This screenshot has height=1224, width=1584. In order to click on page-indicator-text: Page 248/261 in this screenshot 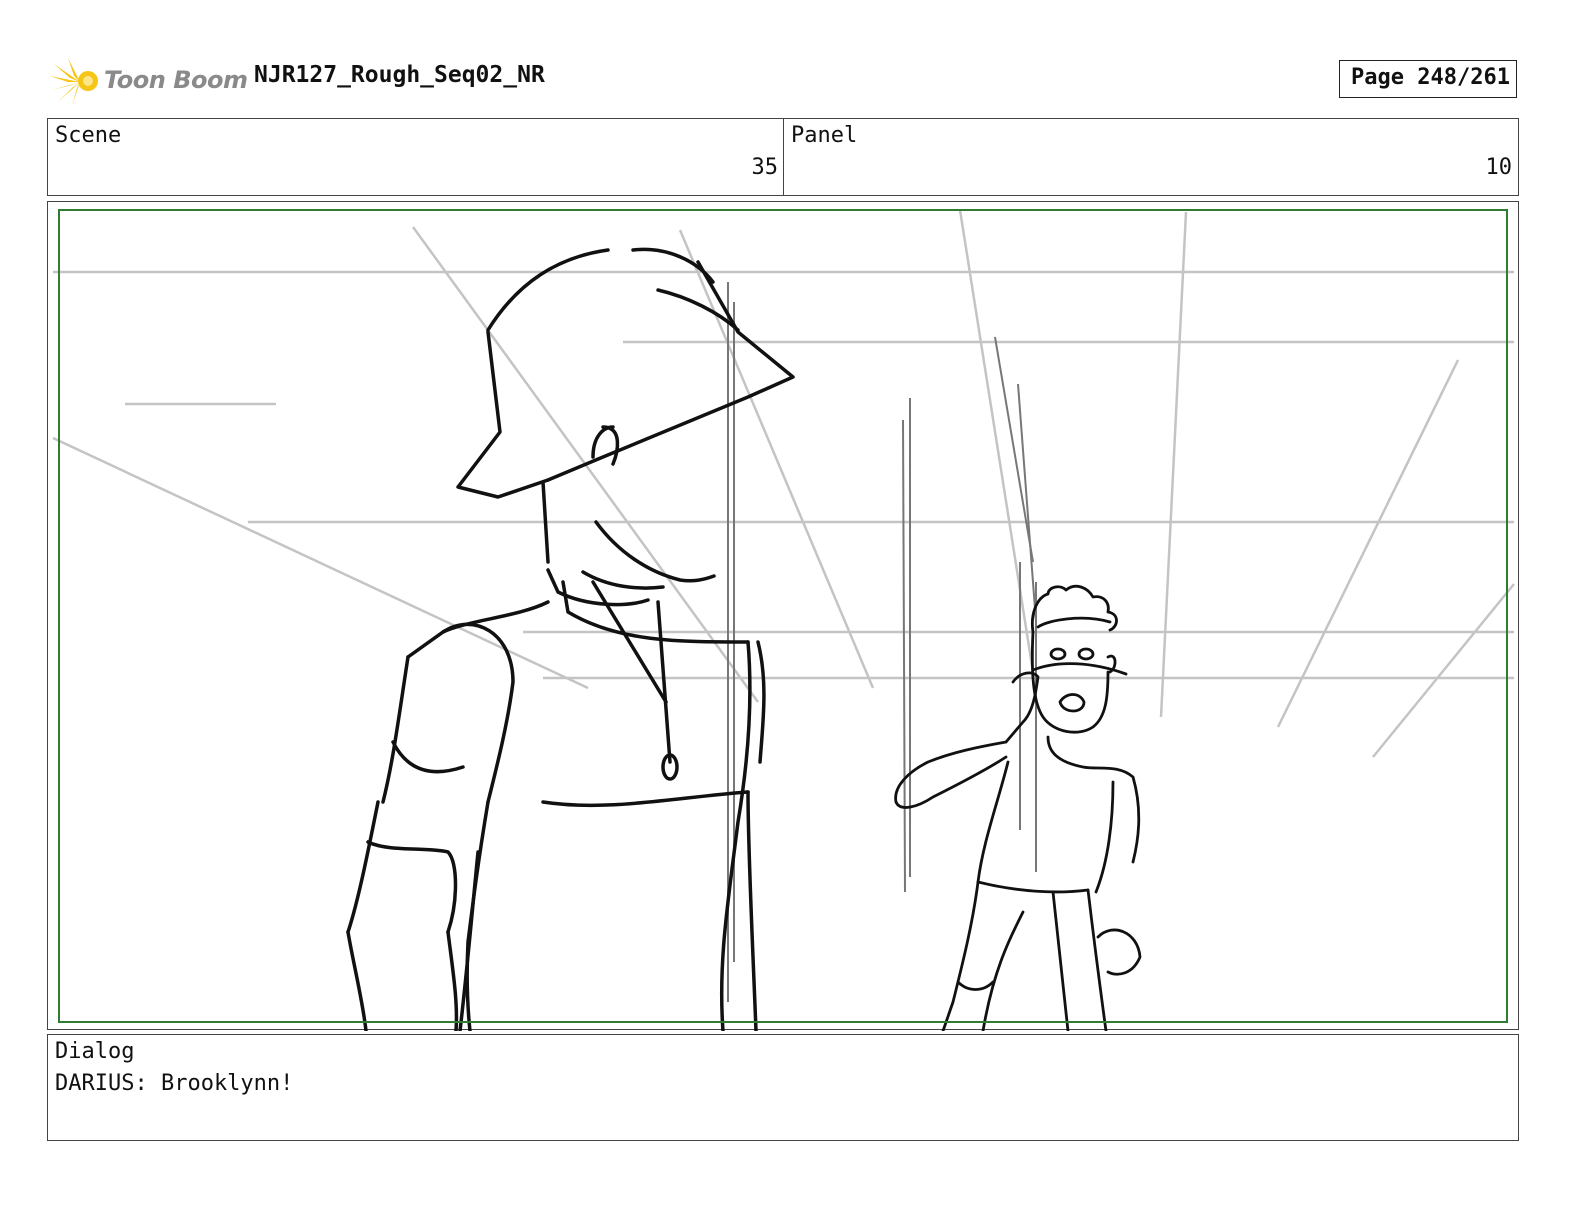, I will do `click(1430, 77)`.